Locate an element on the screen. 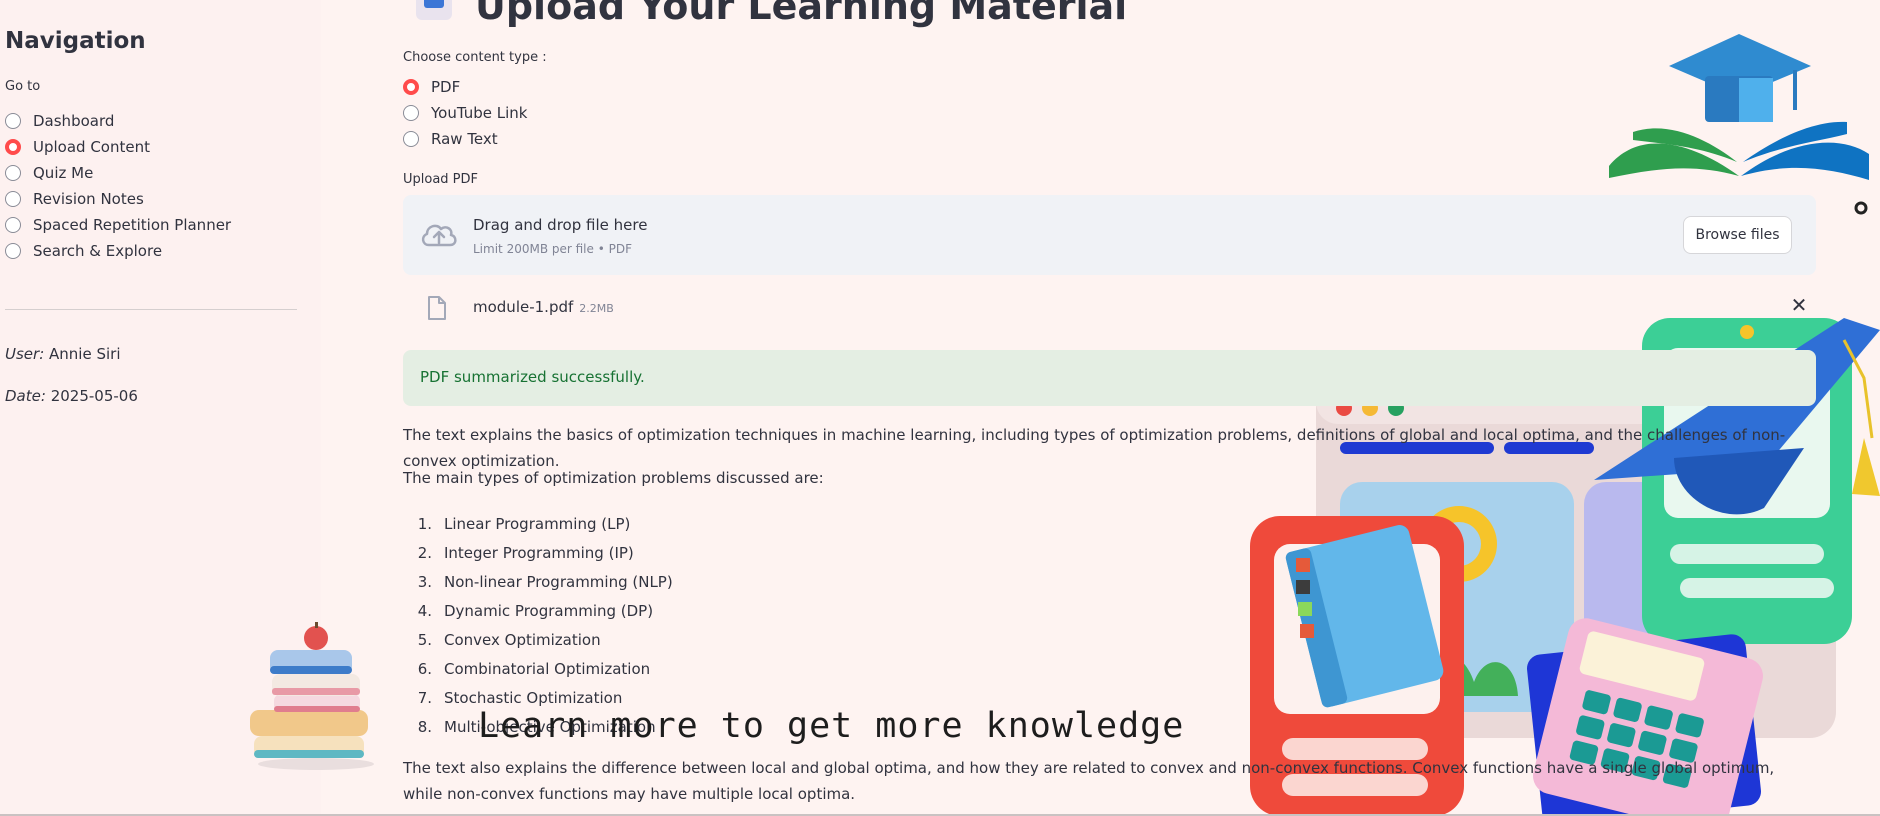  content-type-label-text: Raw Text is located at coordinates (464, 139).